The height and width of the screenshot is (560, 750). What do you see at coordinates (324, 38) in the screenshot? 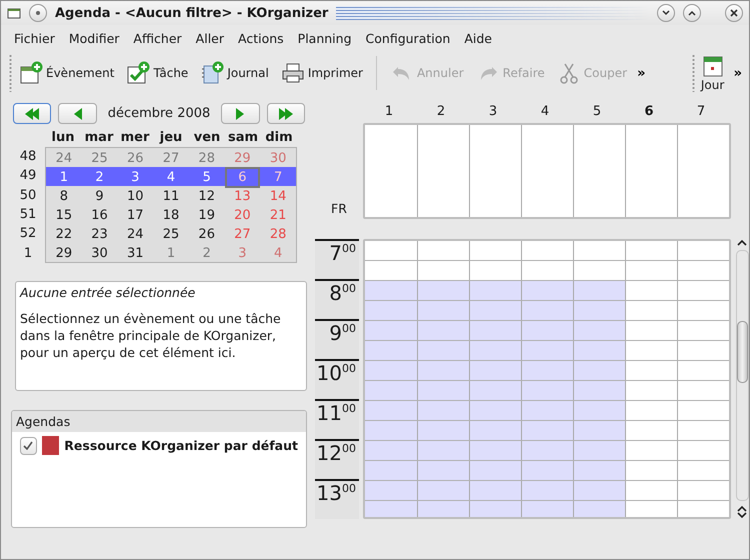
I see `menu-item: Planning` at bounding box center [324, 38].